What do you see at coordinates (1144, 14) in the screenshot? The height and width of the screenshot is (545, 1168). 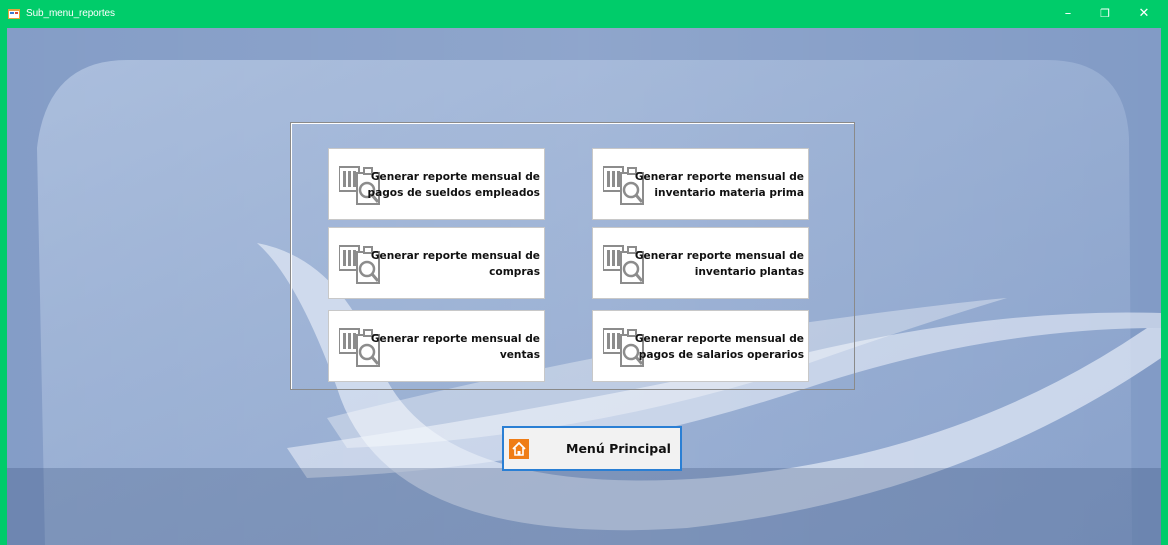 I see `close-button: ✕` at bounding box center [1144, 14].